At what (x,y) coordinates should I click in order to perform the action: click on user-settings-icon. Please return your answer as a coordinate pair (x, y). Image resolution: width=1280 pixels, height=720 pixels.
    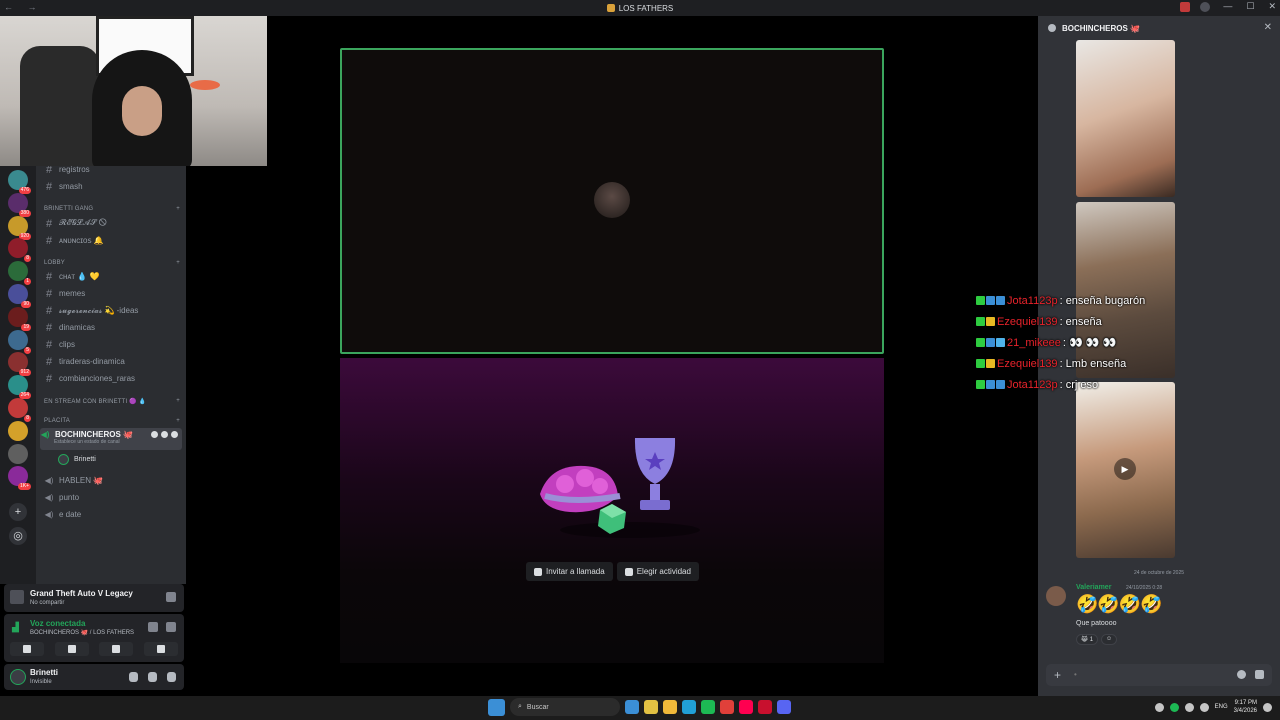
    Looking at the image, I should click on (171, 677).